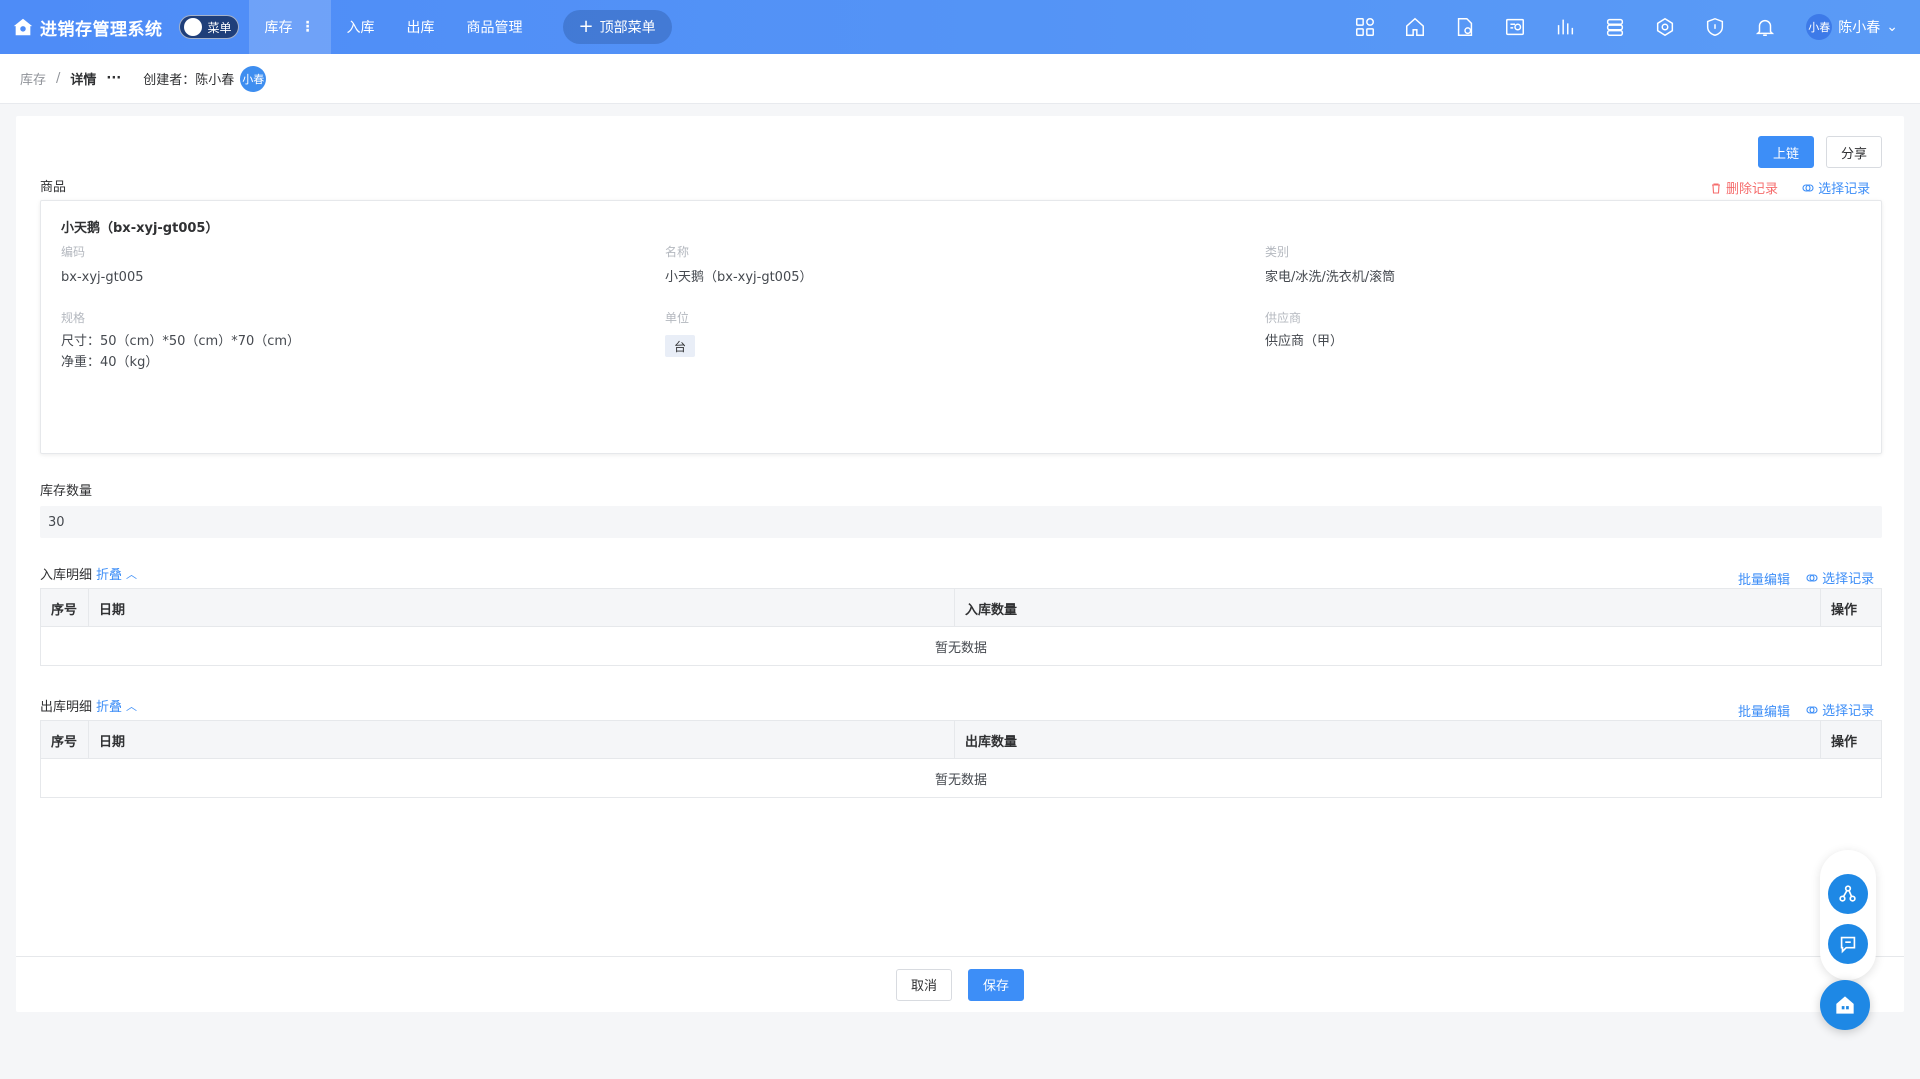 The height and width of the screenshot is (1079, 1920). What do you see at coordinates (677, 252) in the screenshot?
I see `name-label: 名称` at bounding box center [677, 252].